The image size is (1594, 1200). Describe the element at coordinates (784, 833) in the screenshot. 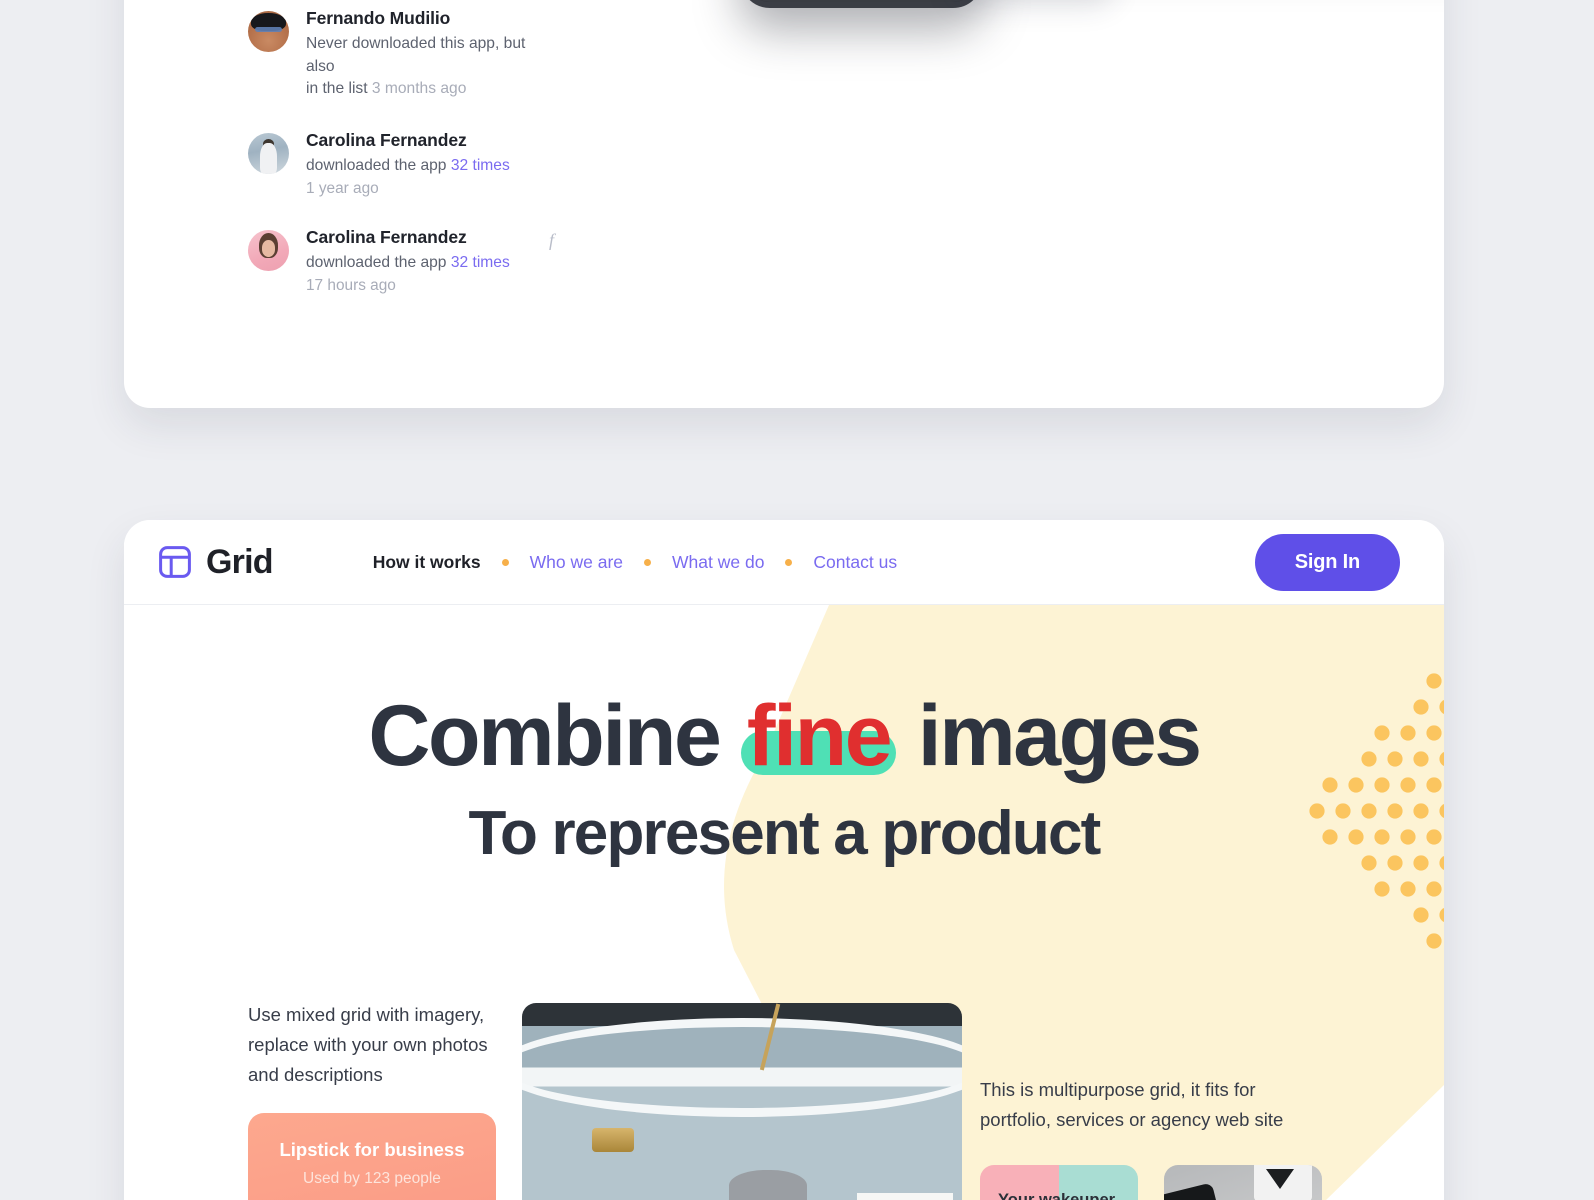

I see `hero-subheadline: To represent a product` at that location.